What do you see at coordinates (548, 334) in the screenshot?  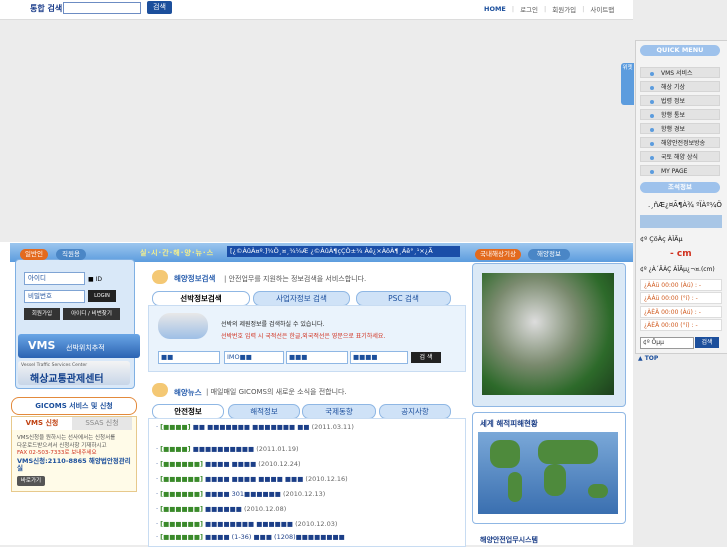 I see `satellite-image` at bounding box center [548, 334].